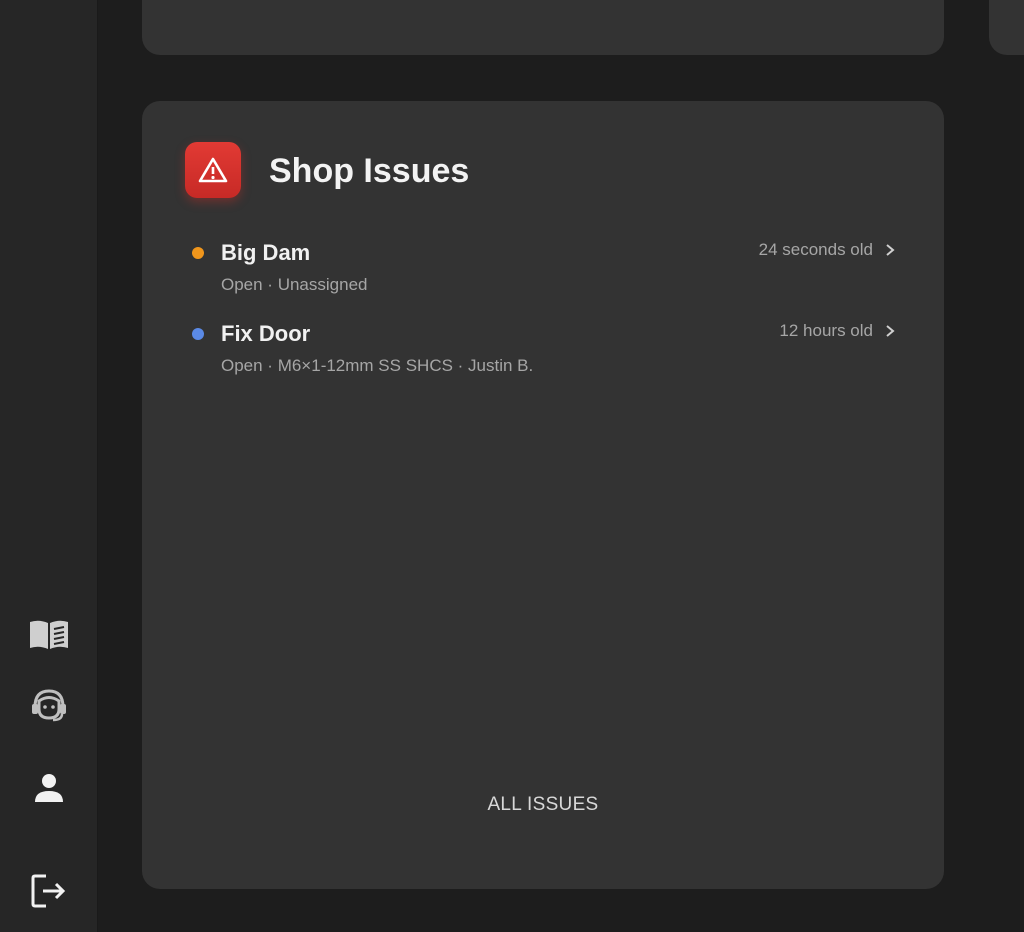 This screenshot has height=932, width=1024. I want to click on issue-name: Fix Door, so click(266, 333).